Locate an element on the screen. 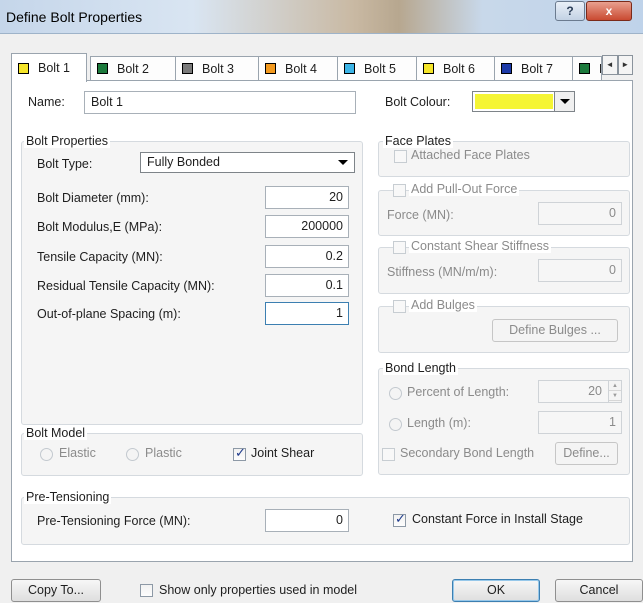  tab-bolt-8: B is located at coordinates (587, 68).